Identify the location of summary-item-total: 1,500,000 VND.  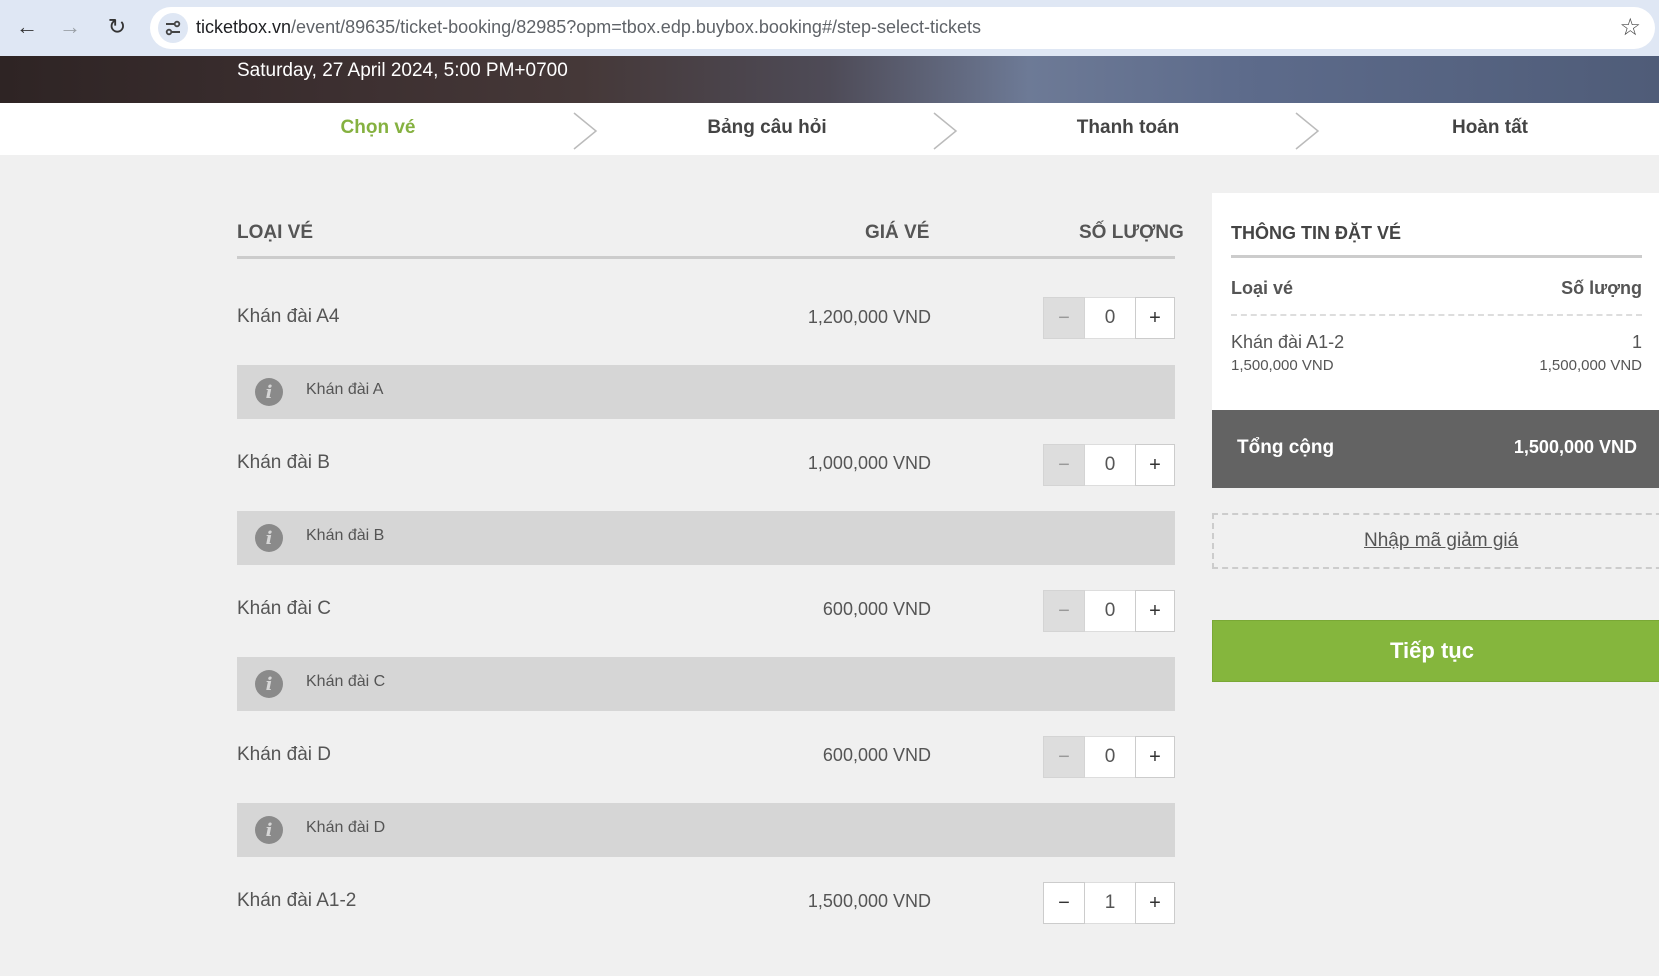
(1590, 365).